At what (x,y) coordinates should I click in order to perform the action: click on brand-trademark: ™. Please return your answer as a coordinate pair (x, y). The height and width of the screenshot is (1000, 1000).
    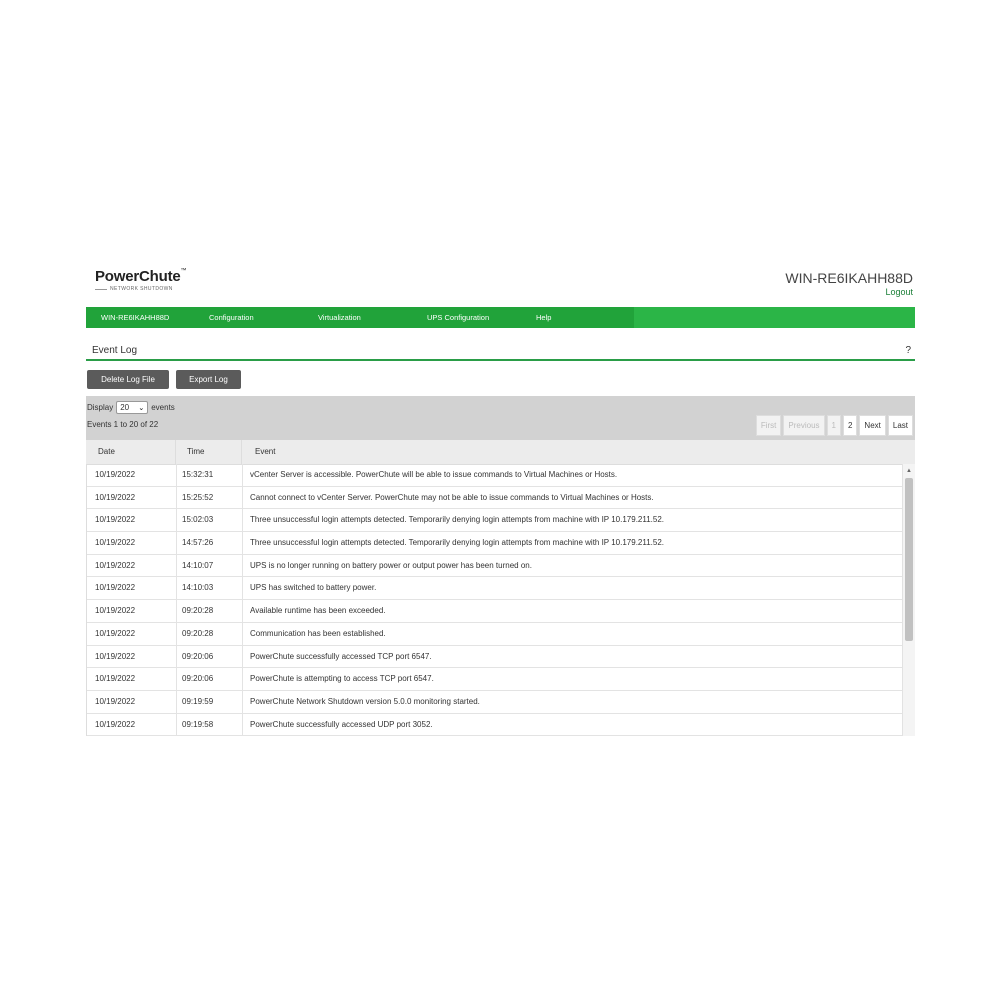
    Looking at the image, I should click on (183, 271).